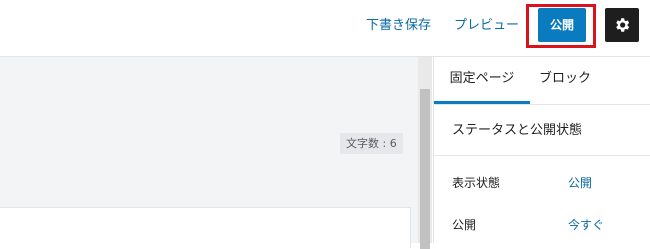 This screenshot has height=249, width=650. Describe the element at coordinates (486, 26) in the screenshot. I see `preview-button: プレビュー` at that location.